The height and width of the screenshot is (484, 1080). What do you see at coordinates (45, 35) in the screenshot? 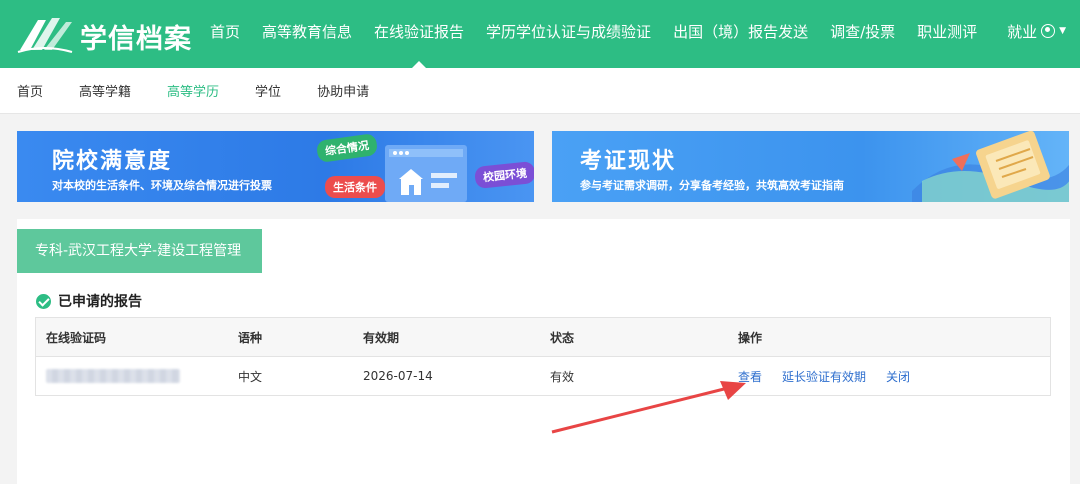
I see `logo-icon` at bounding box center [45, 35].